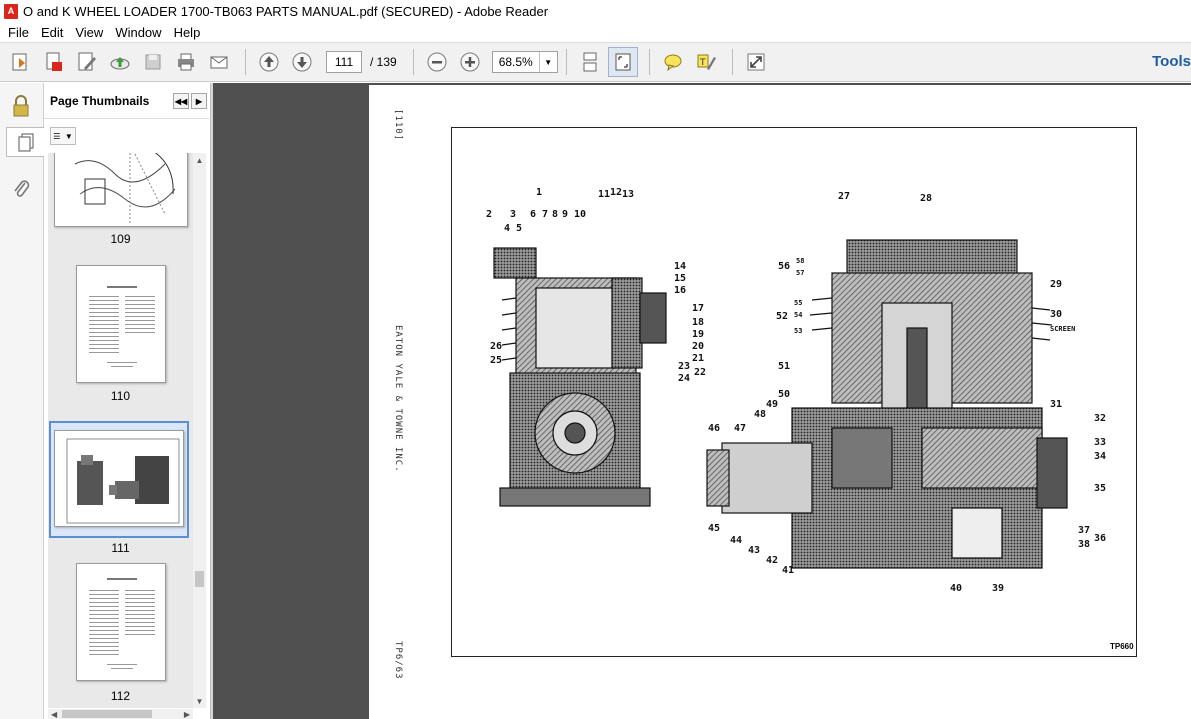 Image resolution: width=1191 pixels, height=719 pixels. Describe the element at coordinates (123, 481) in the screenshot. I see `compressor-drawing-thumbnail-icon` at that location.